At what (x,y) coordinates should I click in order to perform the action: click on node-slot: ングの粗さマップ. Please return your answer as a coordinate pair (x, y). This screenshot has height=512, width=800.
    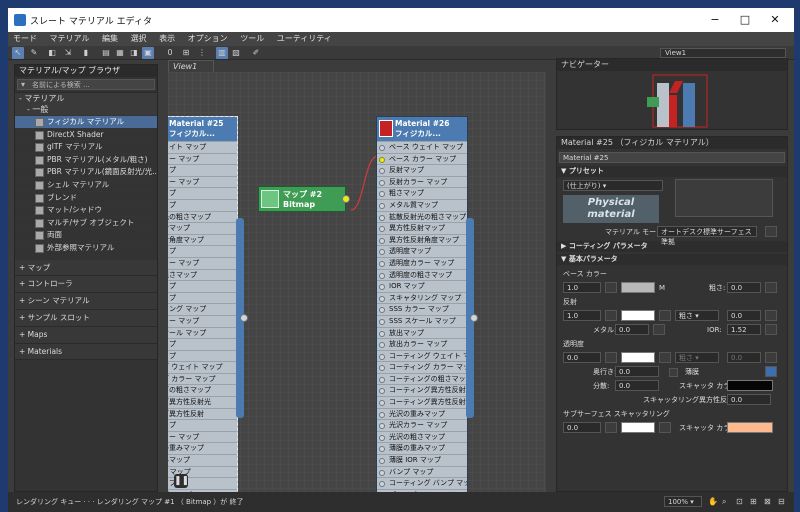
    Looking at the image, I should click on (202, 390).